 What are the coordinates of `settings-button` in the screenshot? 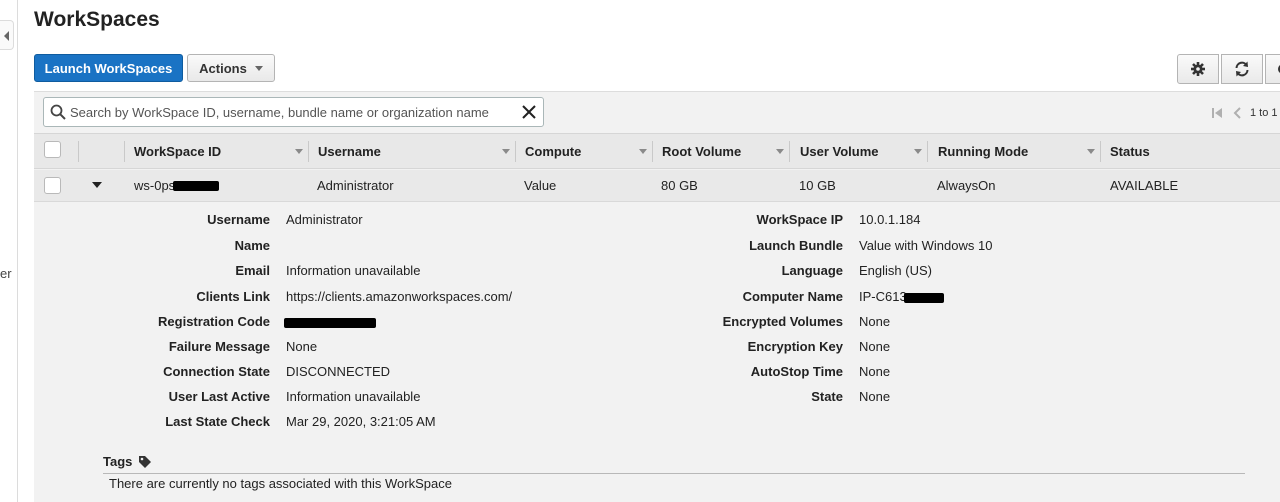 It's located at (1198, 69).